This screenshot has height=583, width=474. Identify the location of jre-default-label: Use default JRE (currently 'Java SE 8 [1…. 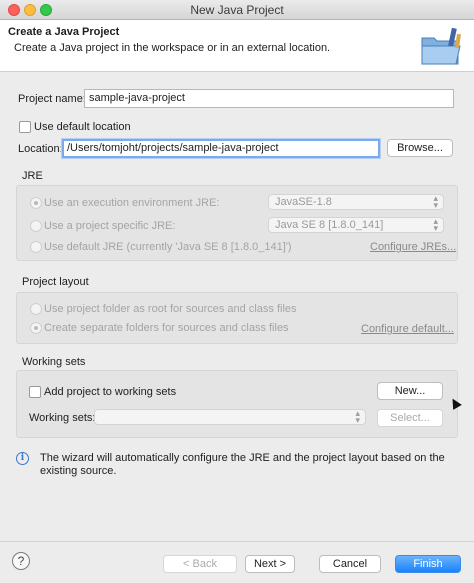
(168, 247).